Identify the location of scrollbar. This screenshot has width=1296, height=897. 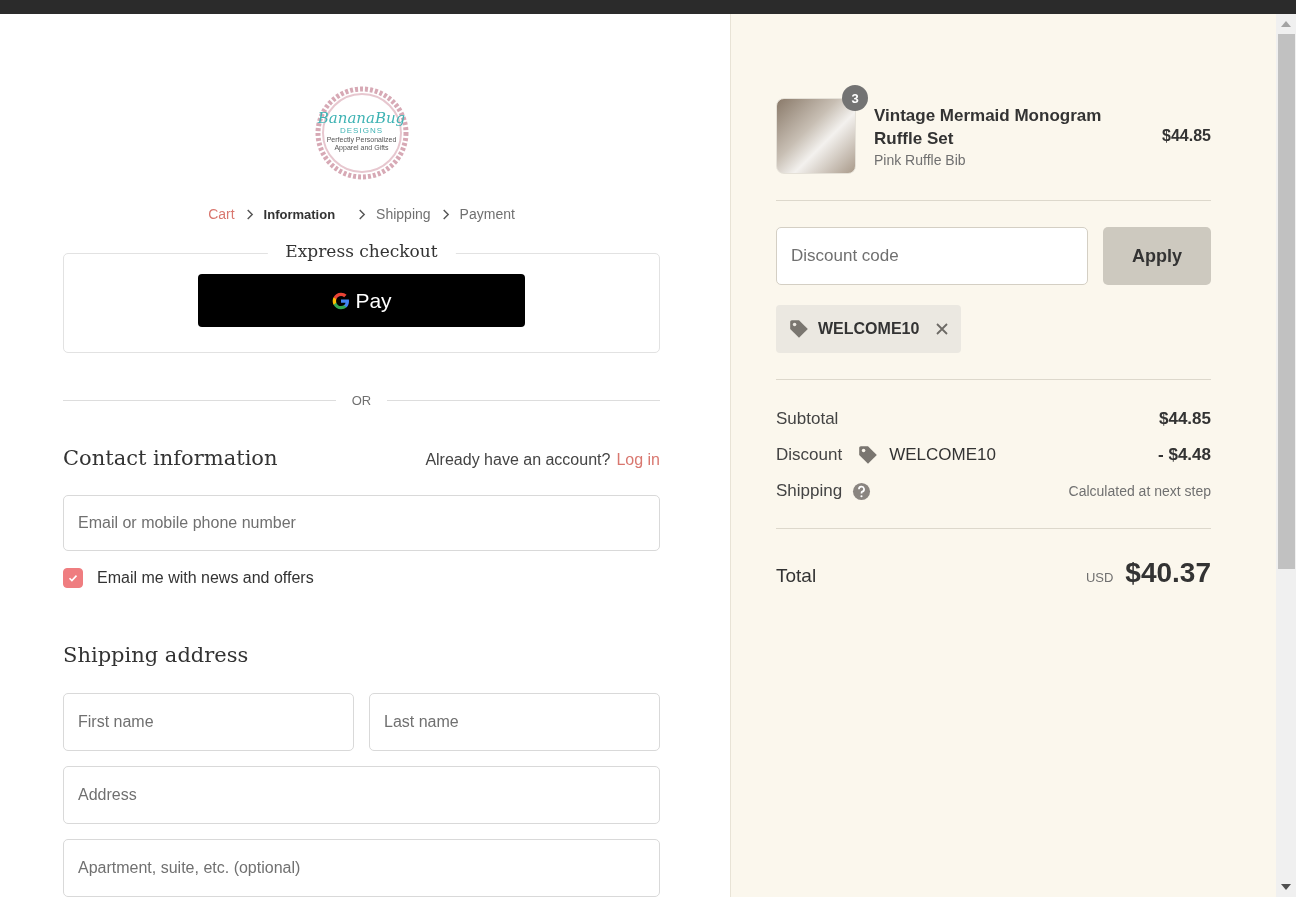
(1286, 455).